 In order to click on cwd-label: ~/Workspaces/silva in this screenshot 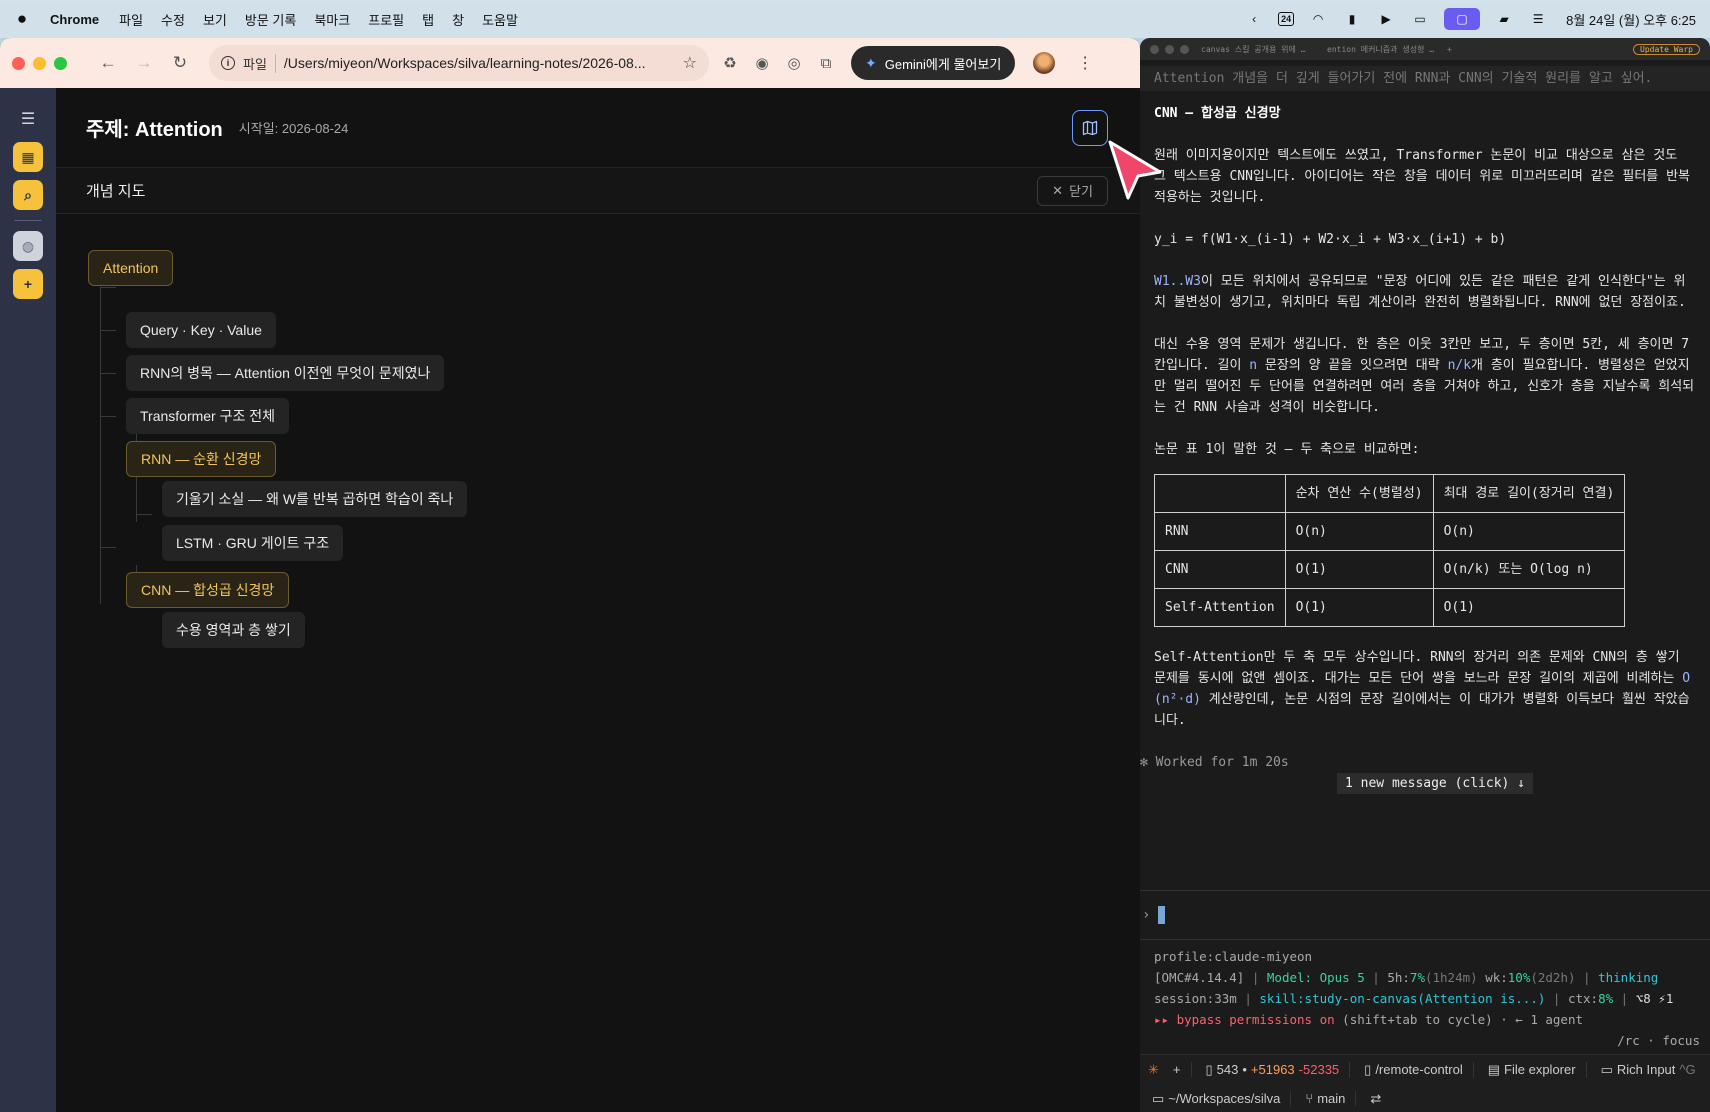, I will do `click(1224, 1098)`.